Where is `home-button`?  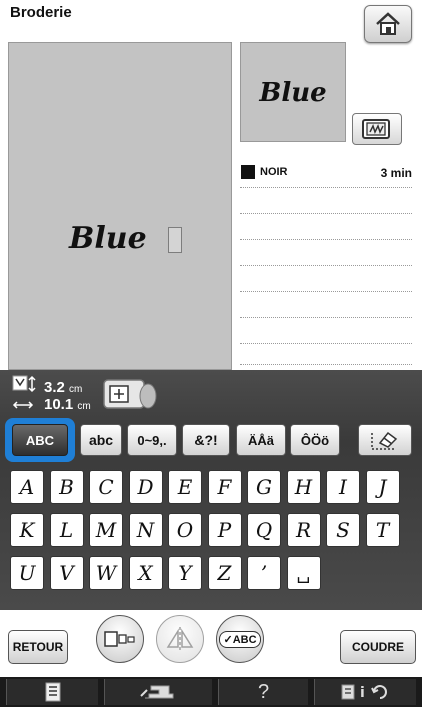 home-button is located at coordinates (388, 24).